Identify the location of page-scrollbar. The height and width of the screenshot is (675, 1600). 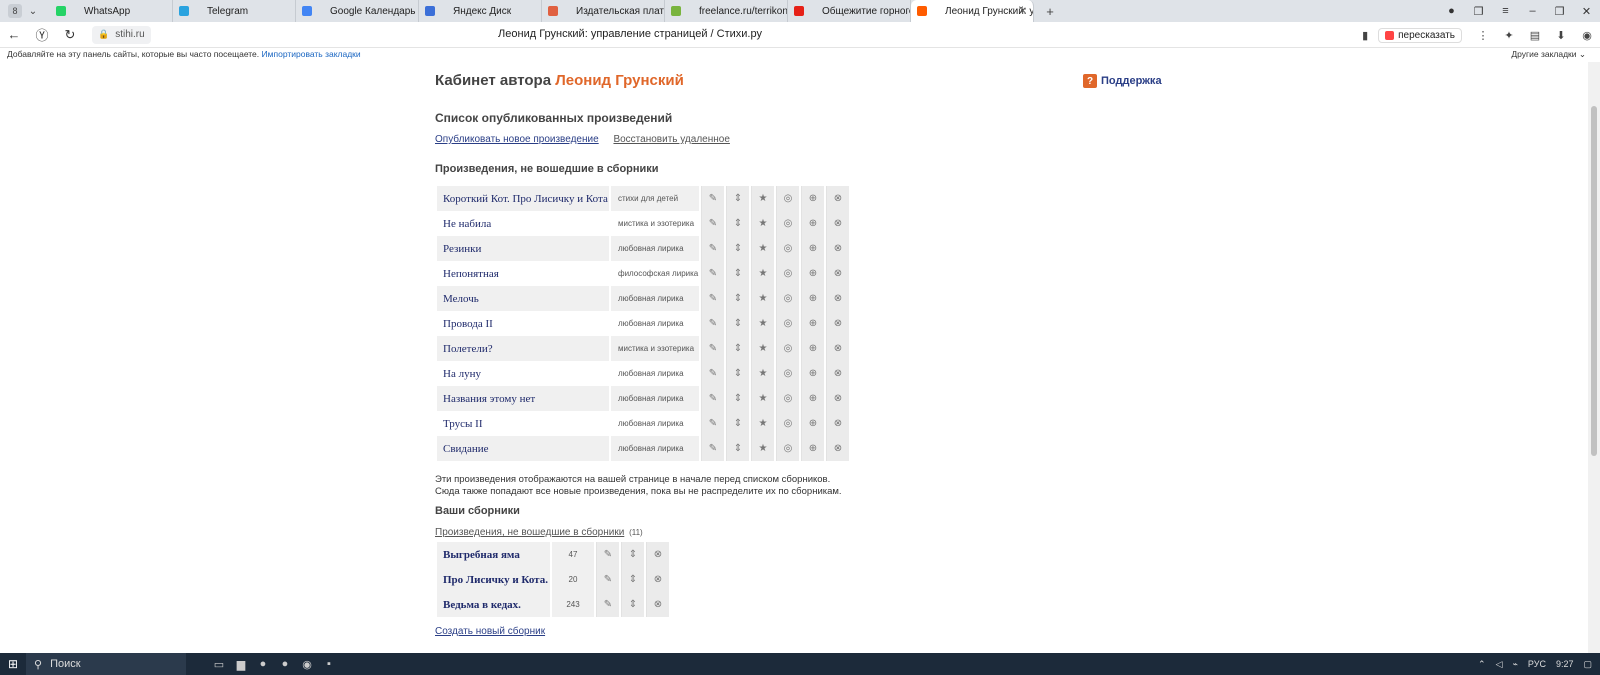
(1594, 357).